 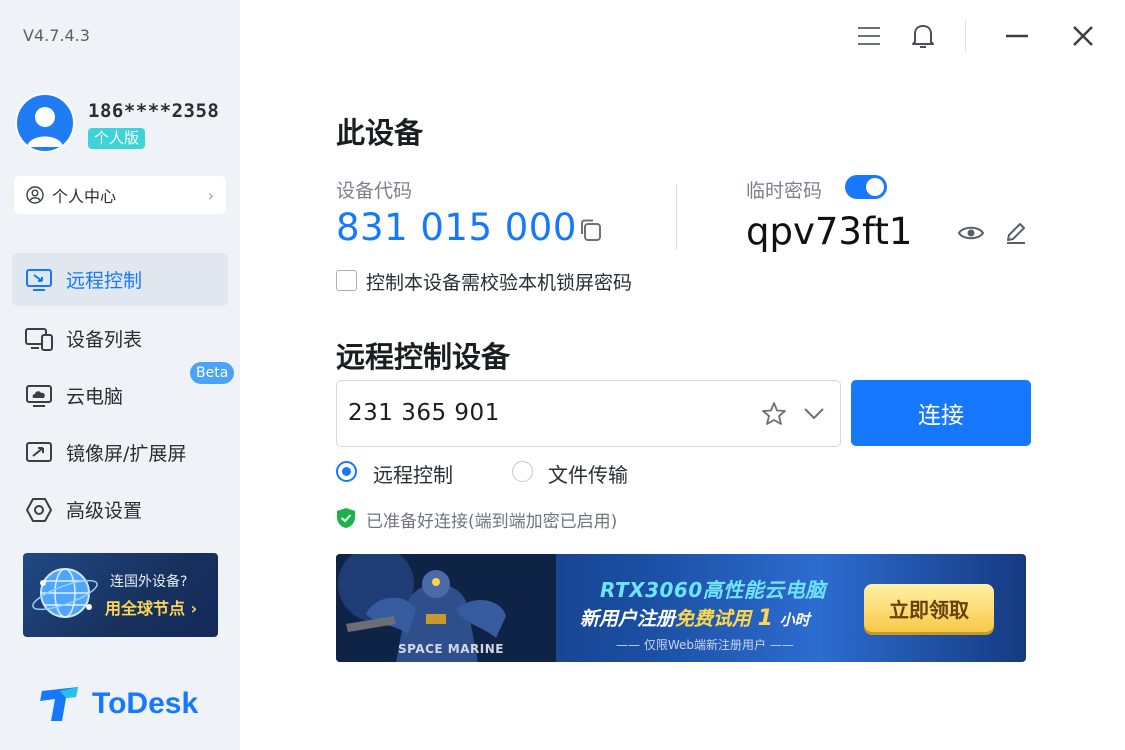 I want to click on this-device-title: 此设备, so click(x=380, y=133).